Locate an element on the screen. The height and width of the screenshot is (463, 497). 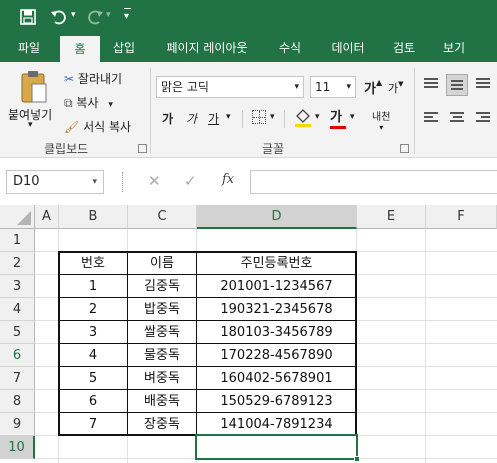
cut-button: ✂ 잘라내기 is located at coordinates (93, 78).